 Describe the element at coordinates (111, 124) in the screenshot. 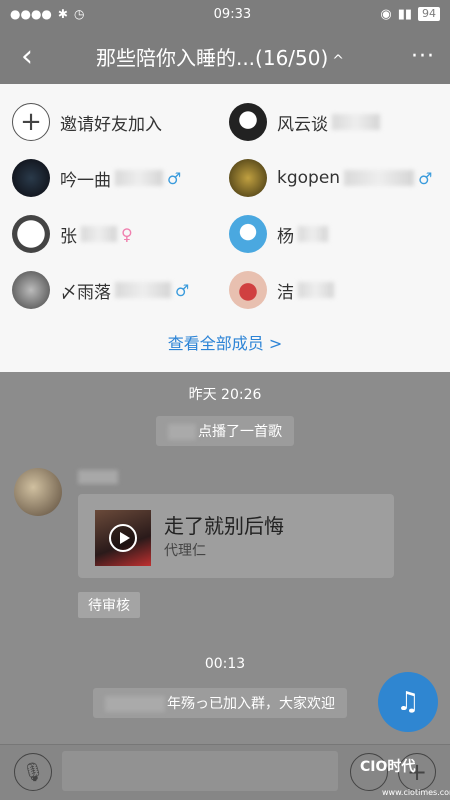

I see `member-name: 邀请好友加入` at that location.